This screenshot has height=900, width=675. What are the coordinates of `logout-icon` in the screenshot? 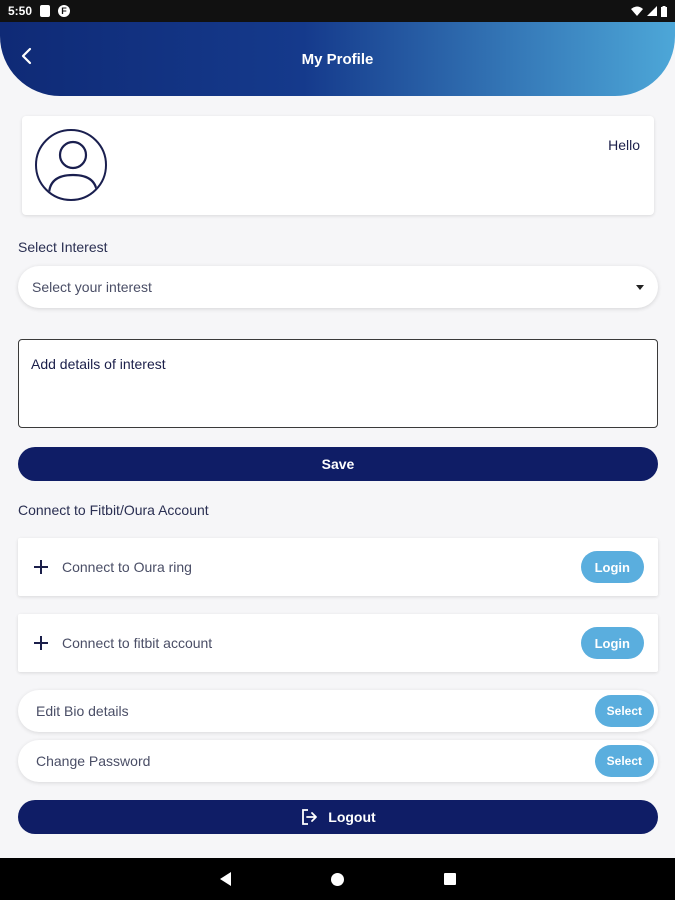 It's located at (310, 817).